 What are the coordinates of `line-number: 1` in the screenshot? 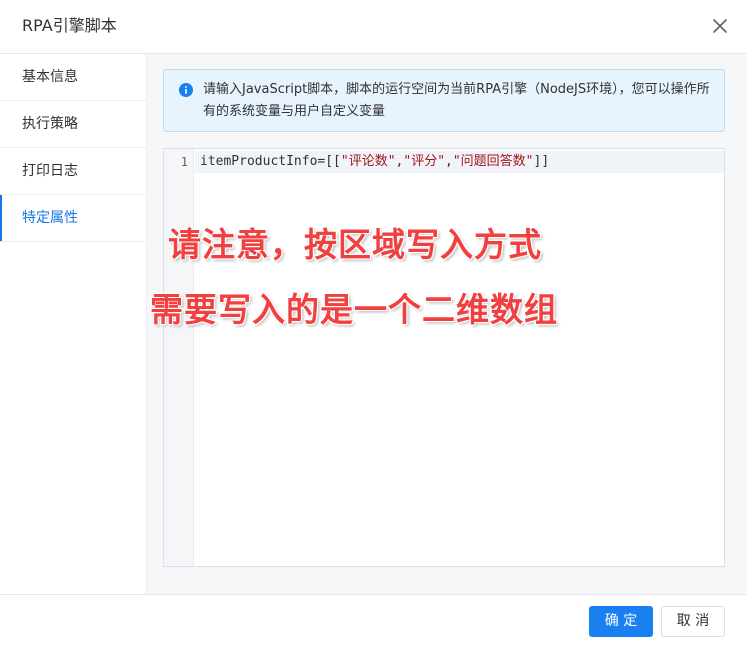 It's located at (184, 162).